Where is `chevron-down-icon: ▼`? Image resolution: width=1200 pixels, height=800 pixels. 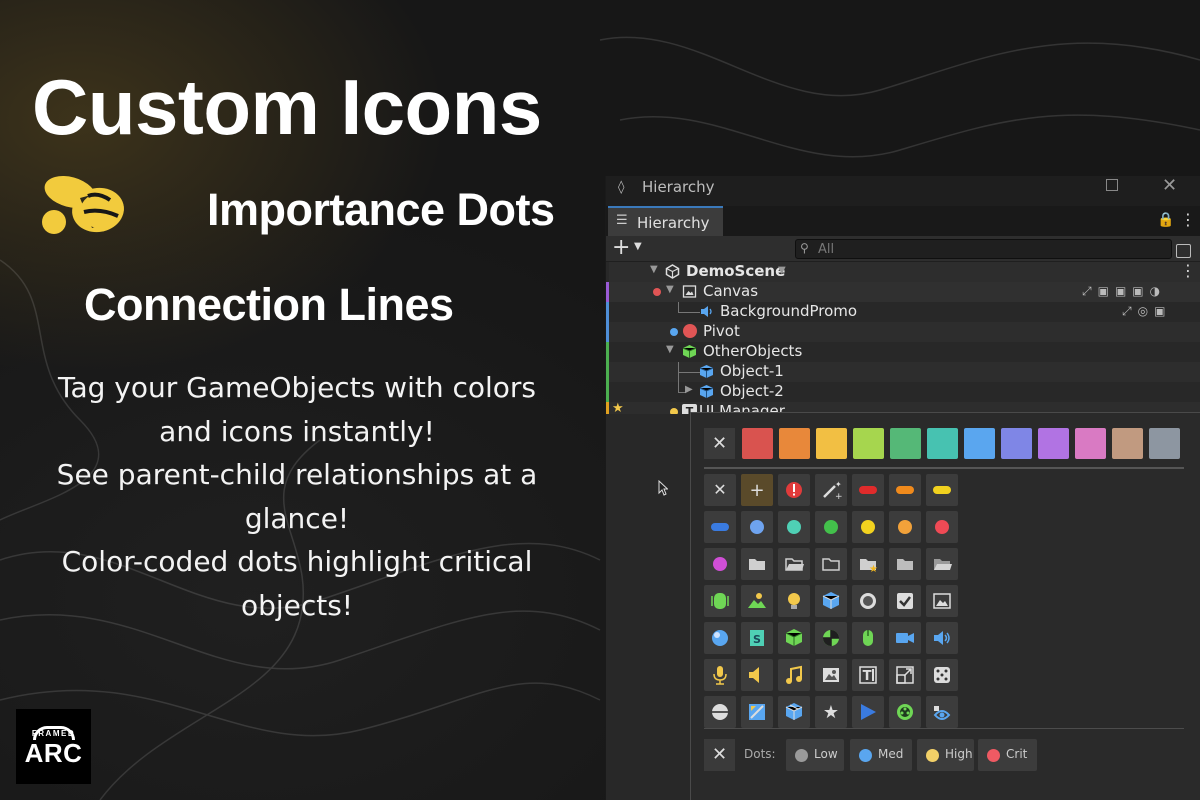
chevron-down-icon: ▼ is located at coordinates (638, 246).